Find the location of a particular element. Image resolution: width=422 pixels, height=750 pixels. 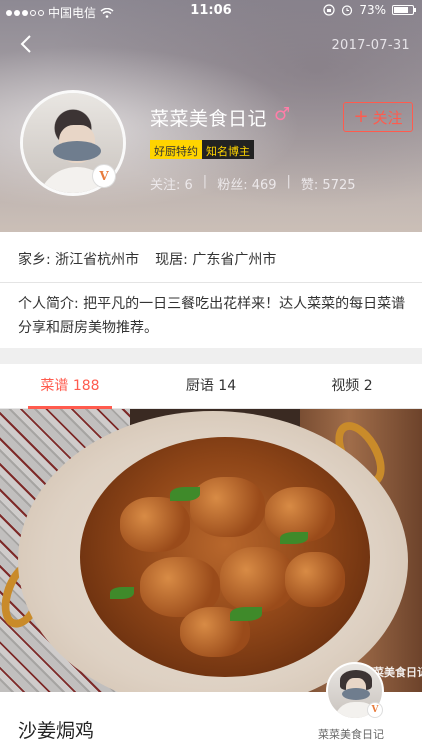

author-verified-icon: V is located at coordinates (375, 710).